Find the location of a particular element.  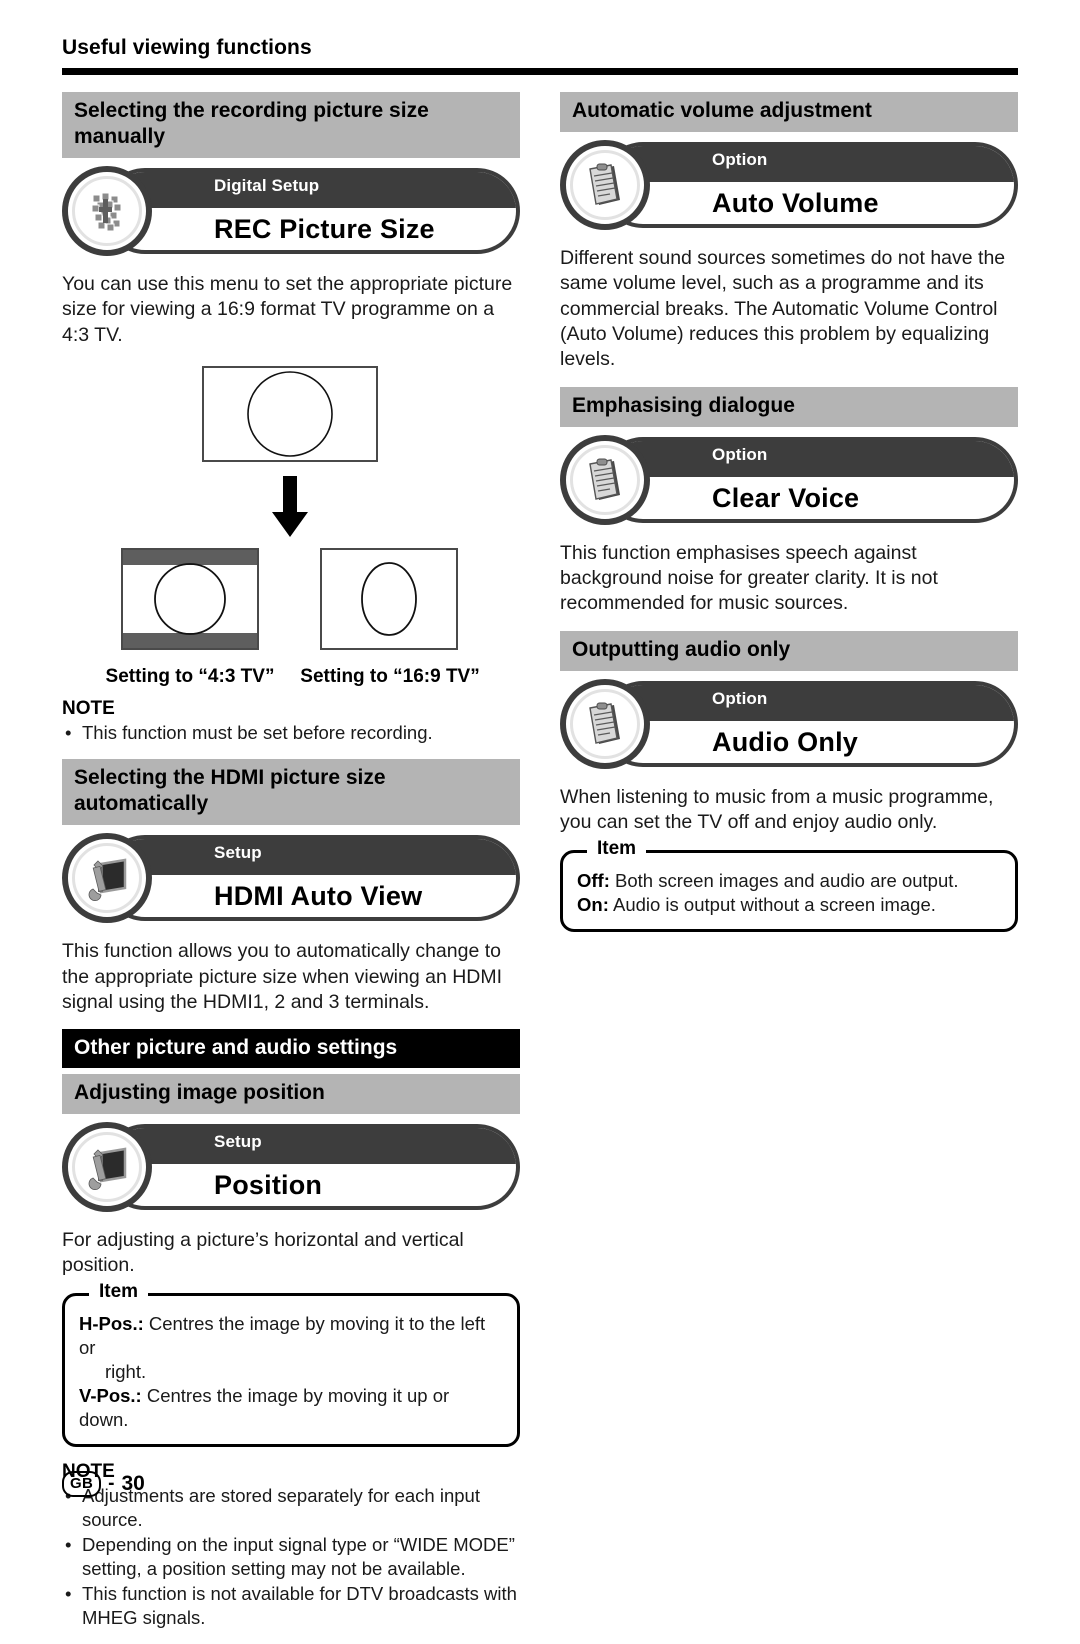

section-band-other-settings: Other picture and audio settings is located at coordinates (291, 1048).